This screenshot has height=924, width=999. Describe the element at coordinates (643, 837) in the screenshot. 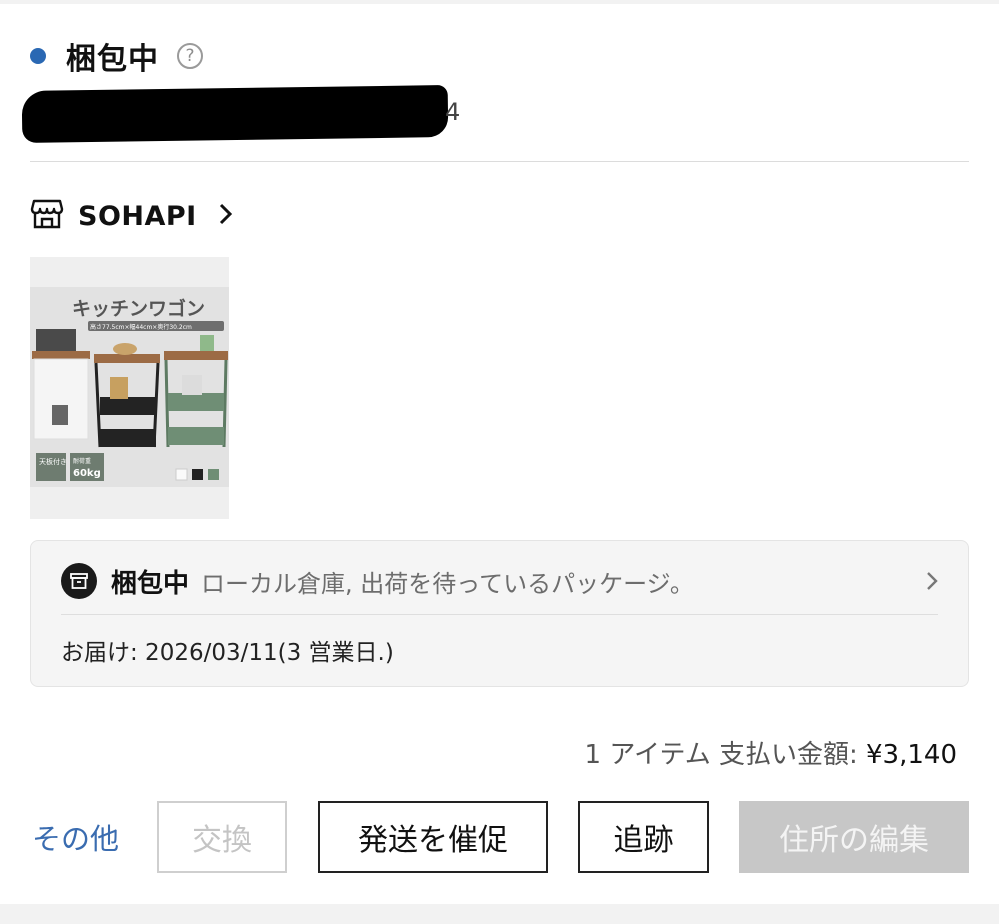

I see `track-button: 追跡` at that location.